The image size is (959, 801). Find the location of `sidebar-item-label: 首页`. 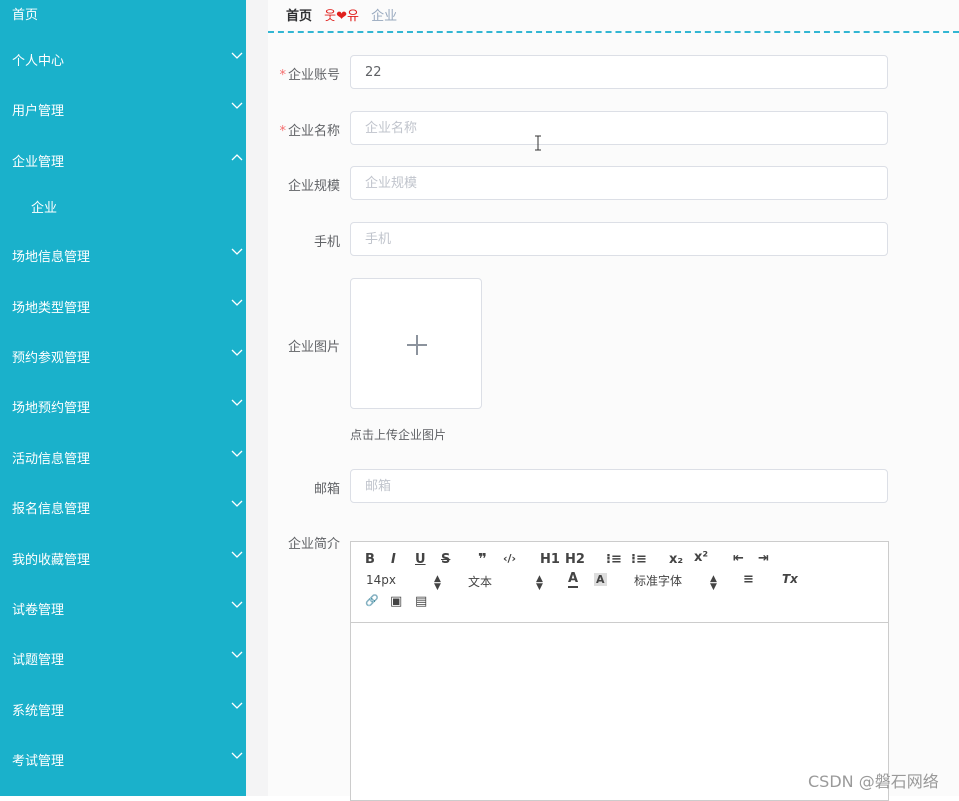

sidebar-item-label: 首页 is located at coordinates (25, 15).